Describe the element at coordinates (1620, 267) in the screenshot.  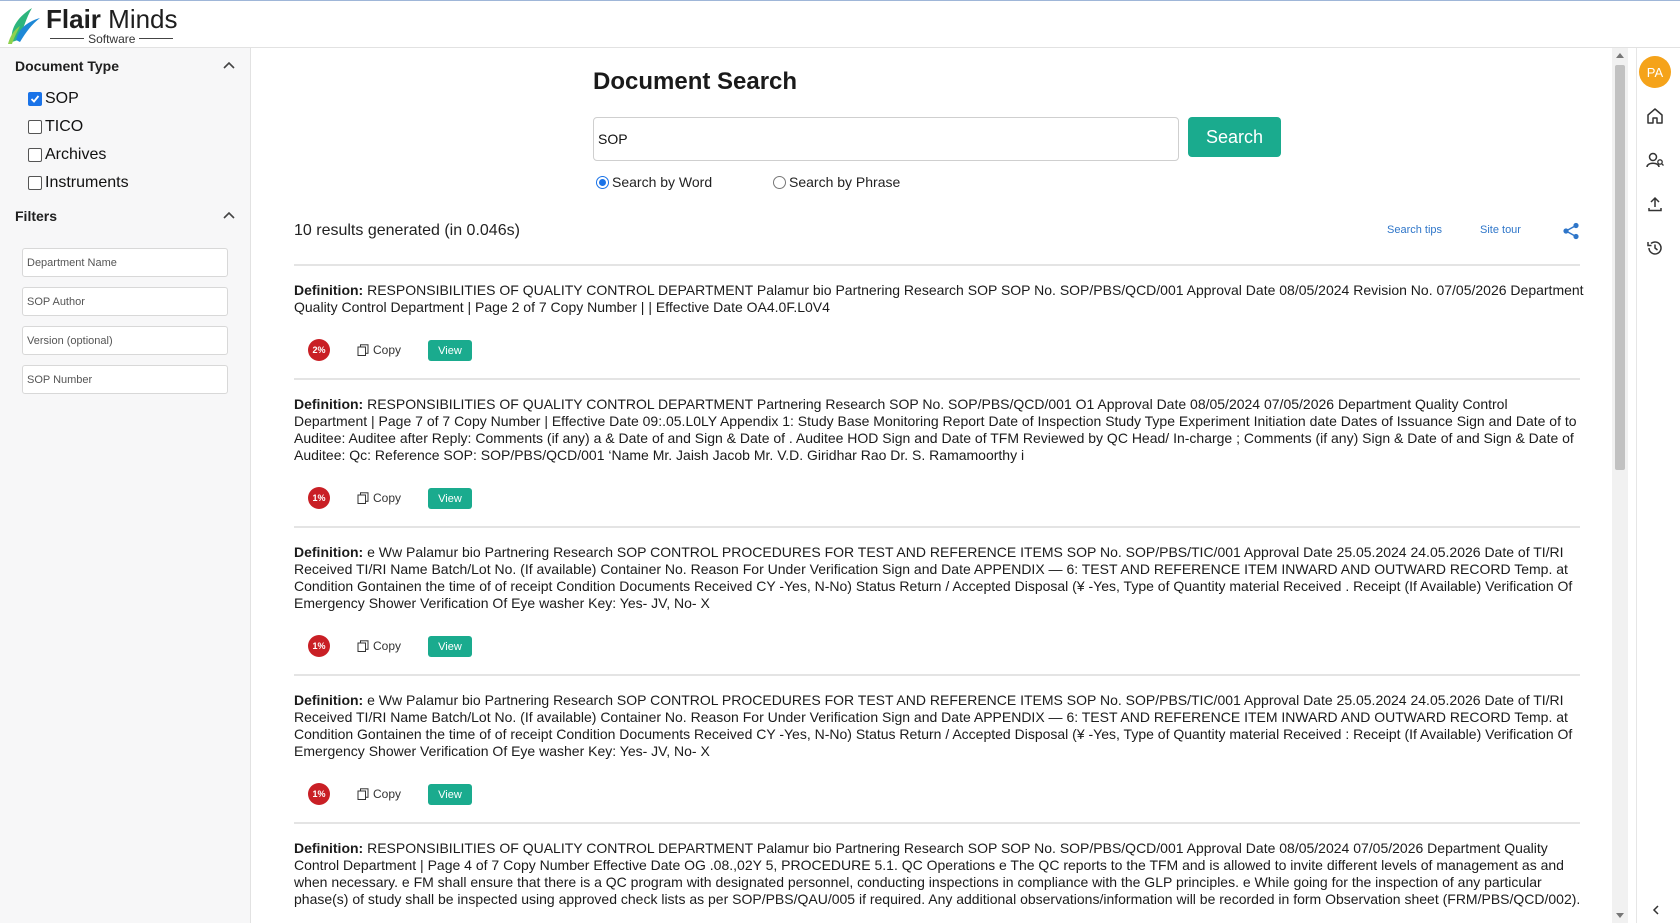
I see `scrollbar-thumb` at that location.